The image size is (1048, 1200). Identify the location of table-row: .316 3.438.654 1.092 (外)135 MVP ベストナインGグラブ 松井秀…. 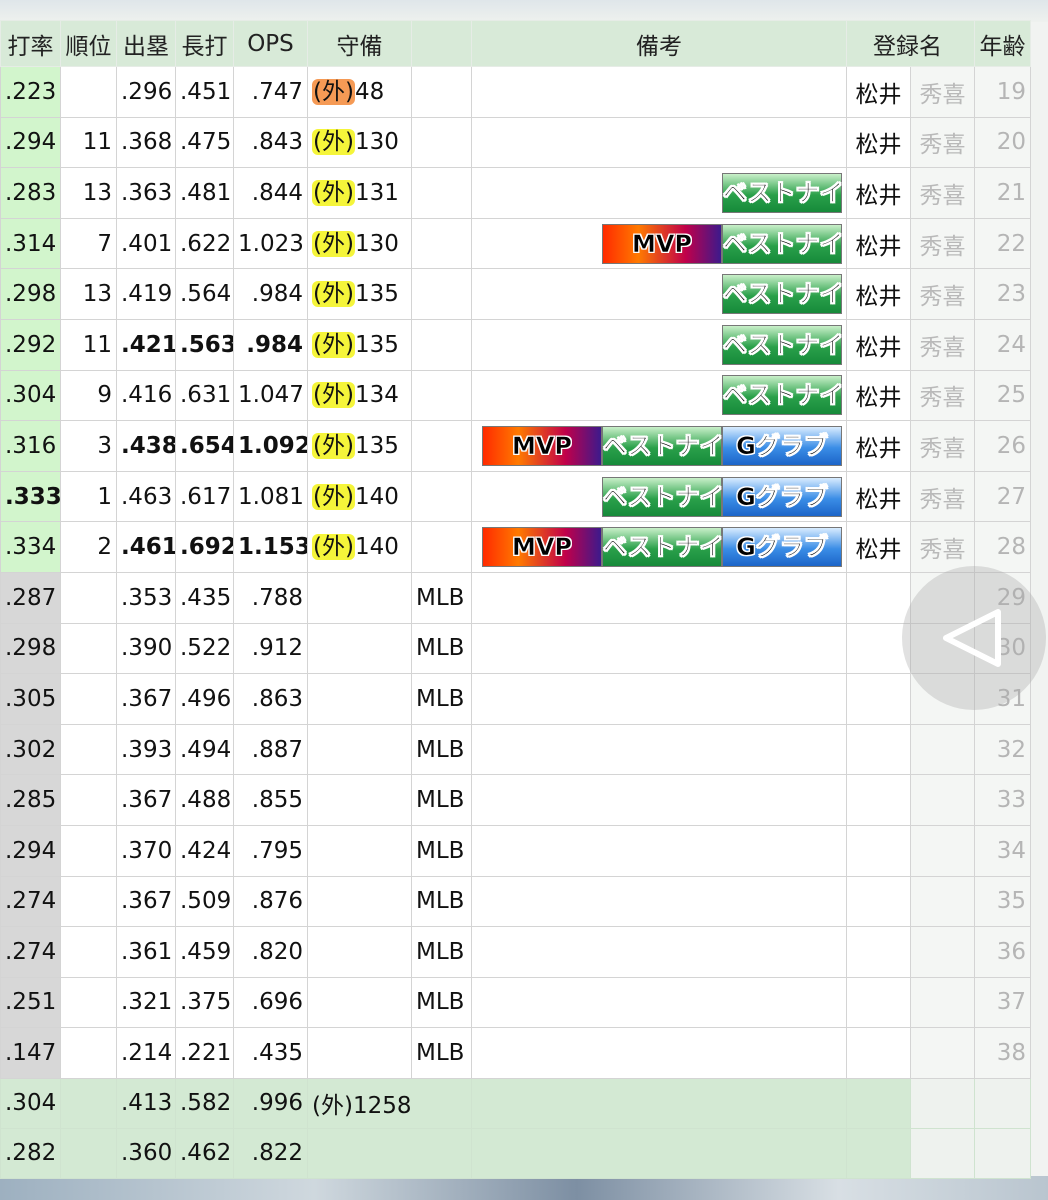
(515, 446).